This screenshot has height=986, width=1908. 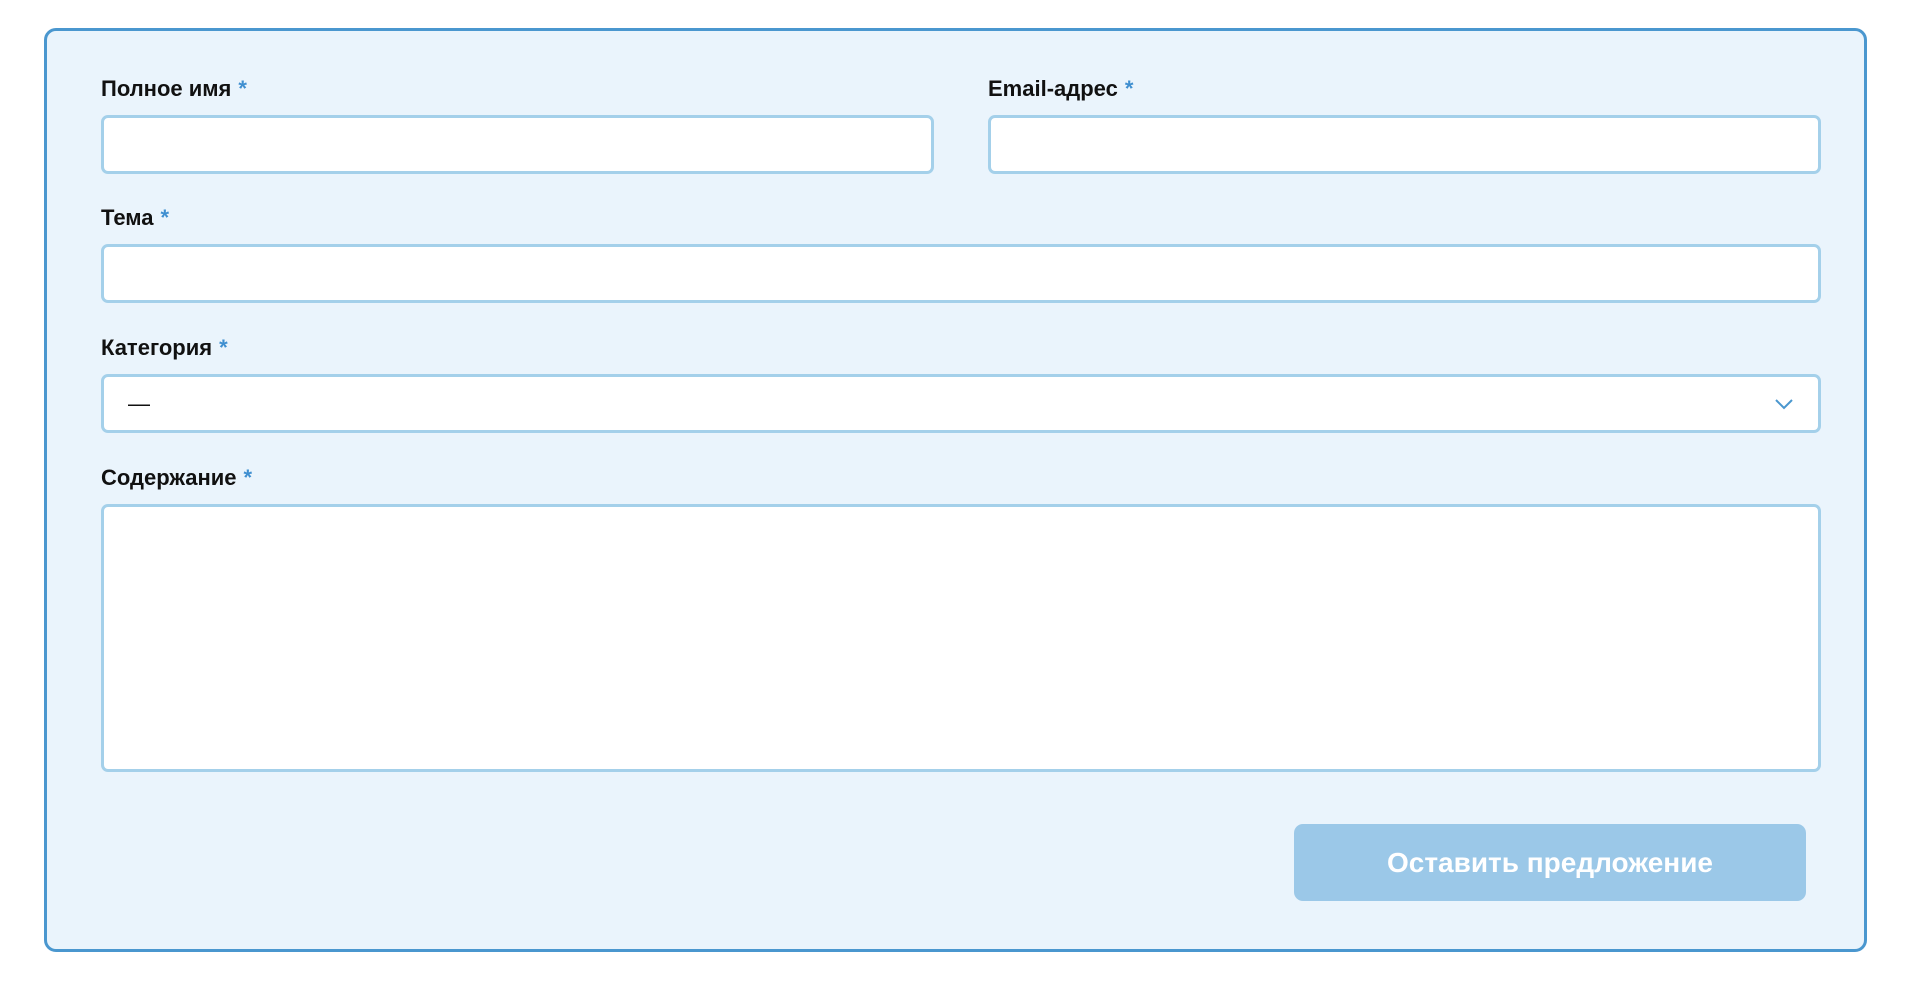 I want to click on category-field: Категория * —, so click(x=961, y=383).